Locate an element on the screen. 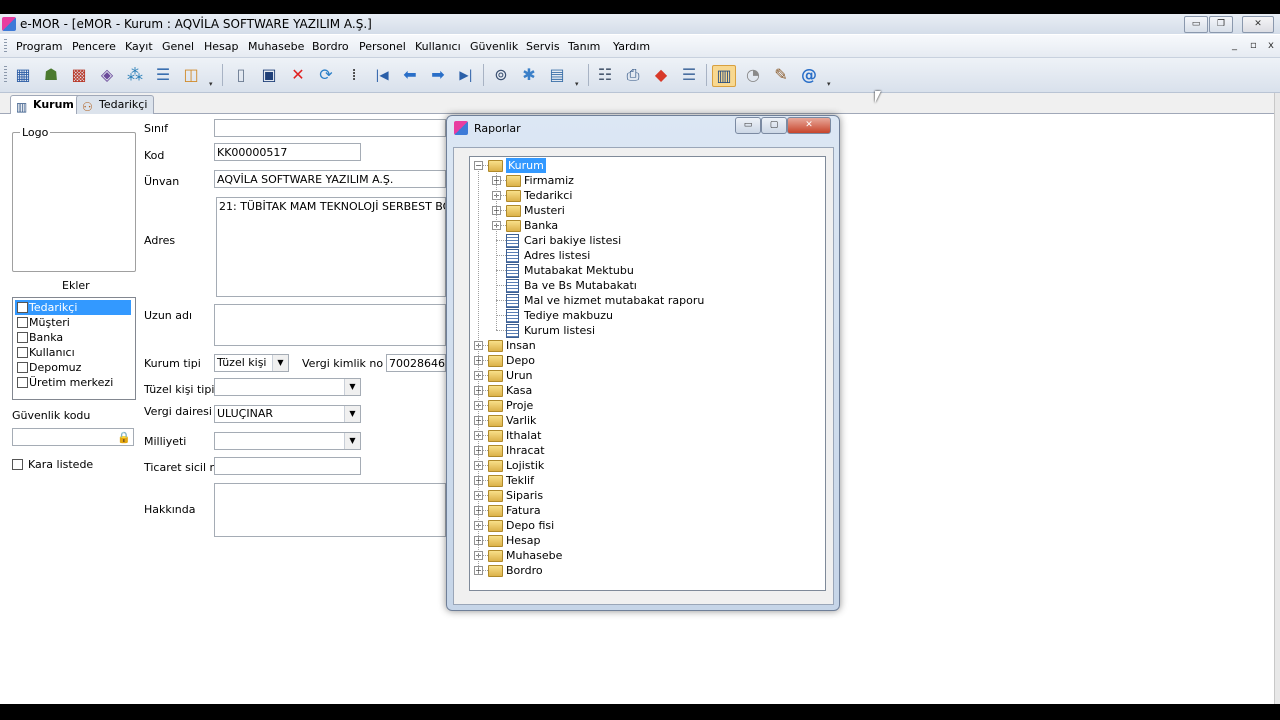  tree-item-label: Depo is located at coordinates (520, 360).